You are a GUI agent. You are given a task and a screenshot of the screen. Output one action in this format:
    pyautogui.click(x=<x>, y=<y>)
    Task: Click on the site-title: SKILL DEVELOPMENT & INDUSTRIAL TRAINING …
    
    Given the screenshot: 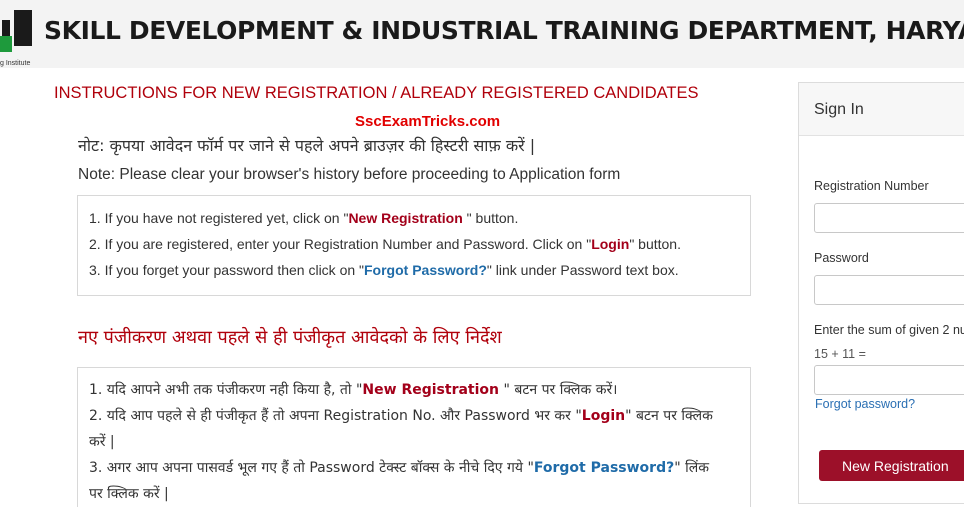 What is the action you would take?
    pyautogui.click(x=504, y=30)
    